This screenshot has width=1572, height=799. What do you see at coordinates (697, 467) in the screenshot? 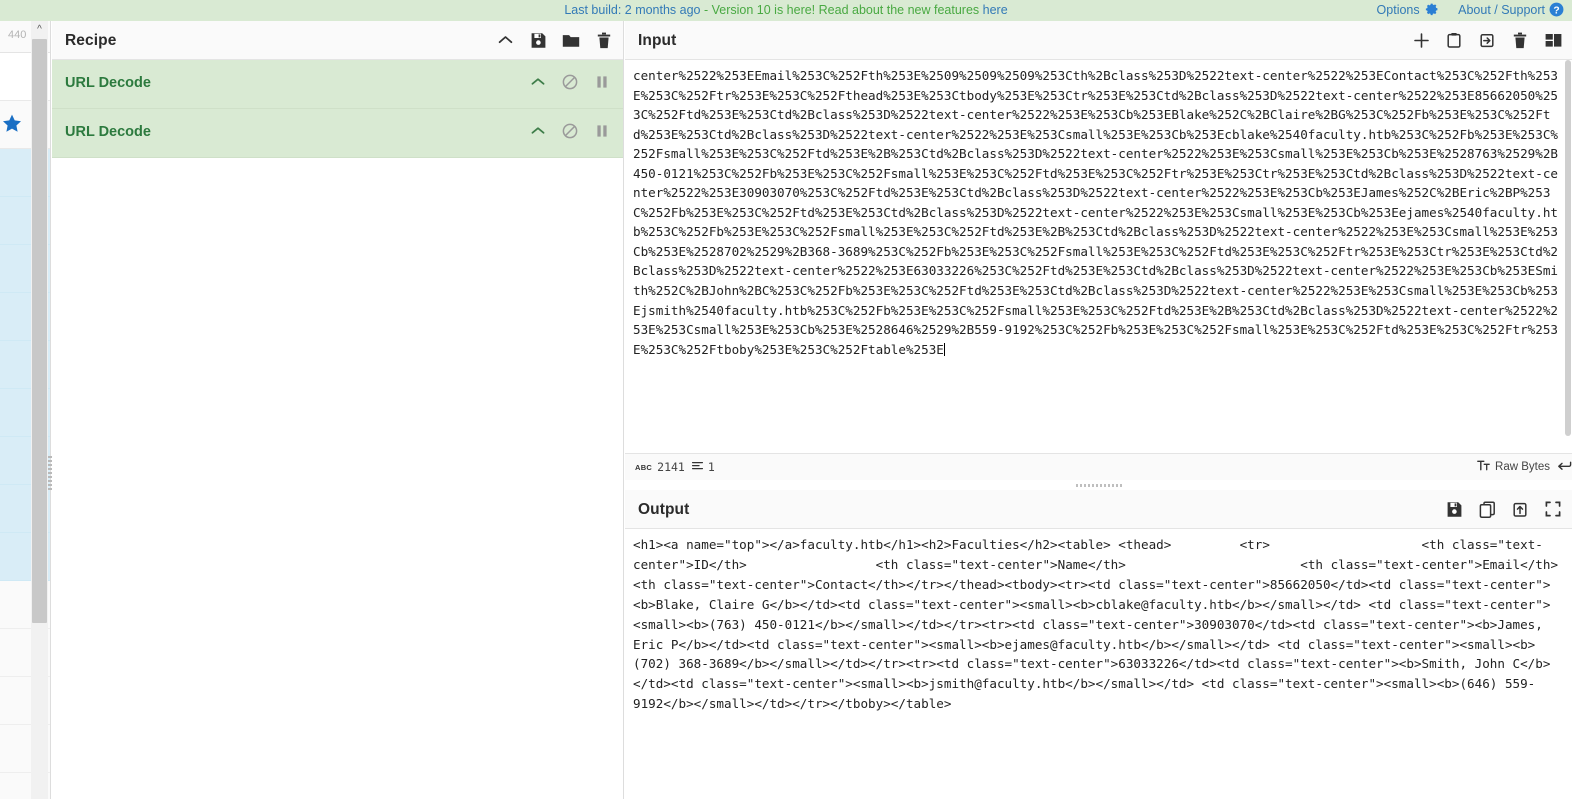
I see `line-count-icon` at bounding box center [697, 467].